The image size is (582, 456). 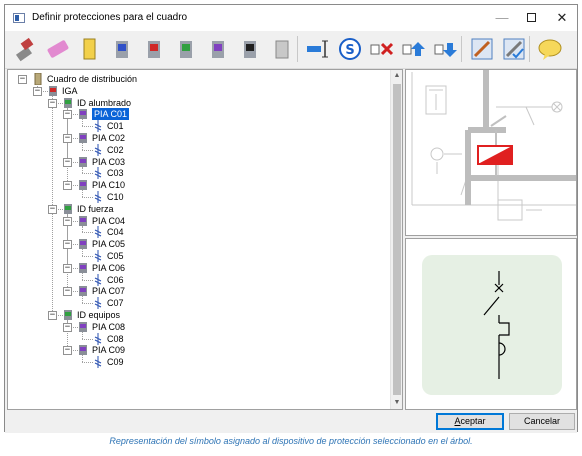 I want to click on close-button: ✕, so click(x=562, y=18).